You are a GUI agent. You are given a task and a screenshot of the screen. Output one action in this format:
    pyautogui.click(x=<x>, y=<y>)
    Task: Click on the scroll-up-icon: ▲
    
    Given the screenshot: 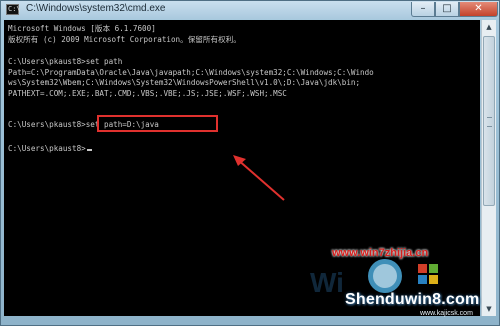 What is the action you would take?
    pyautogui.click(x=489, y=27)
    